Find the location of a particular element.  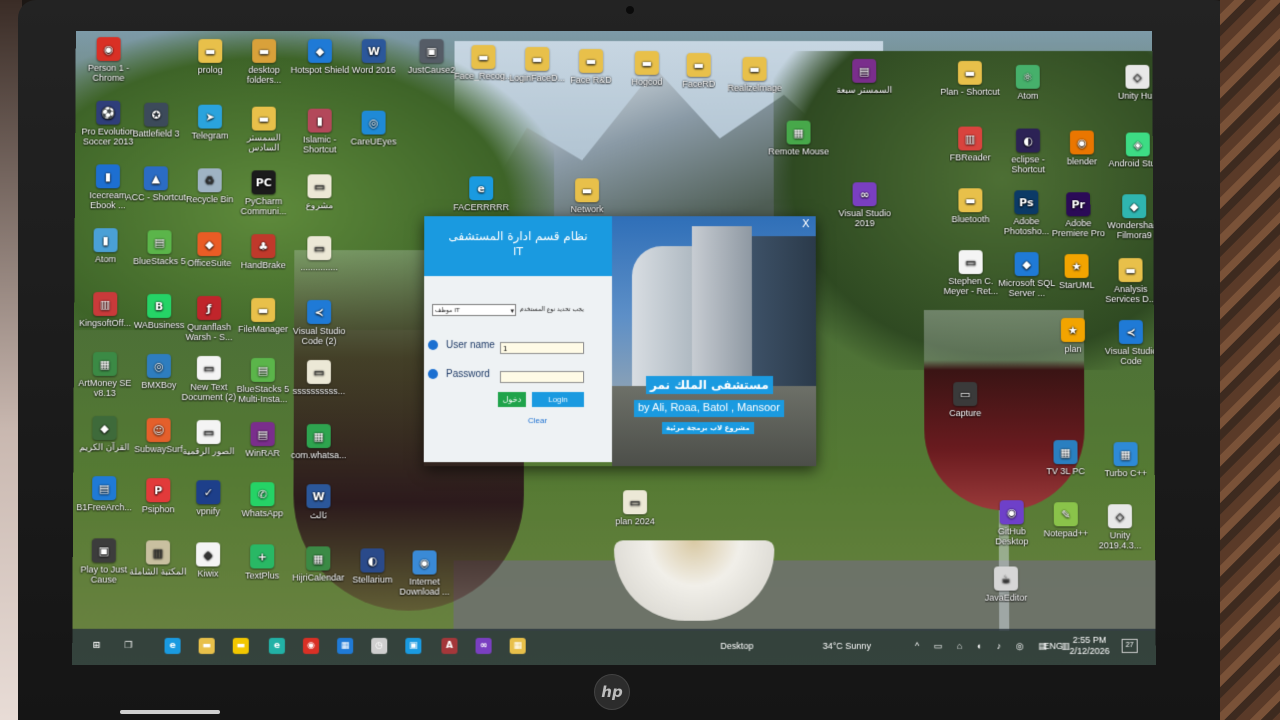

desktop-icon: ◎ CareUEyes is located at coordinates (374, 128).